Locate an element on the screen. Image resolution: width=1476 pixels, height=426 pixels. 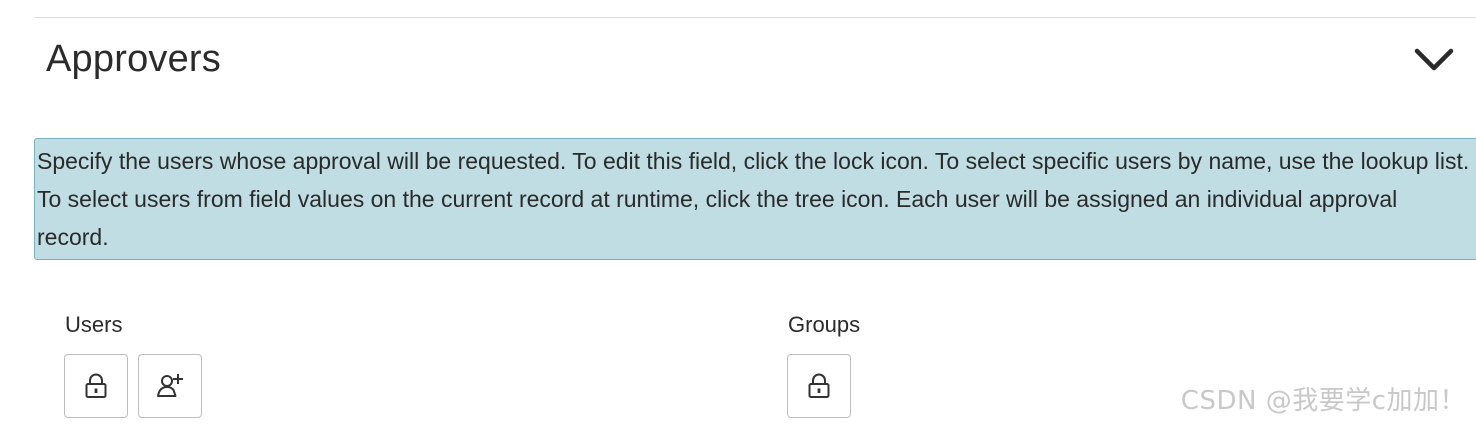
groups-button-row is located at coordinates (823, 386).